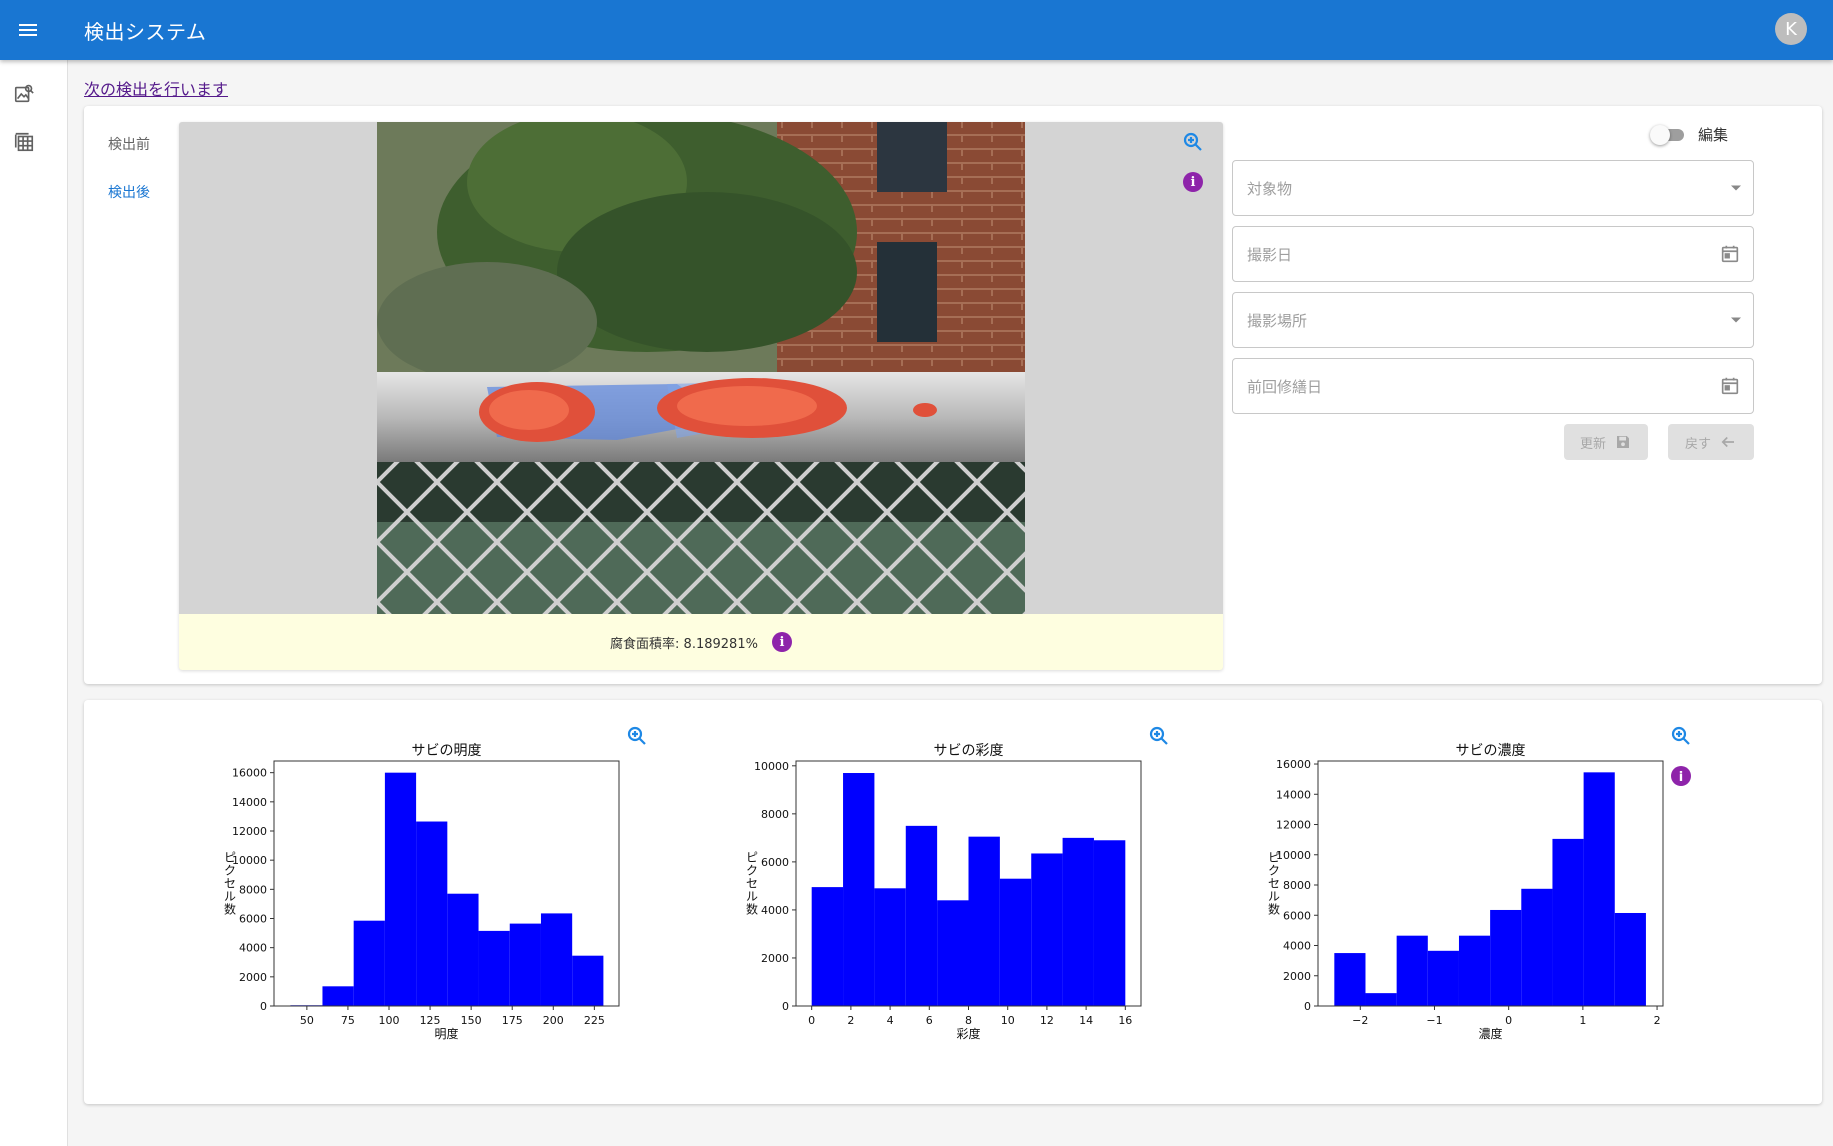 The width and height of the screenshot is (1833, 1146). What do you see at coordinates (447, 751) in the screenshot?
I see `chart-title: サビの明度` at bounding box center [447, 751].